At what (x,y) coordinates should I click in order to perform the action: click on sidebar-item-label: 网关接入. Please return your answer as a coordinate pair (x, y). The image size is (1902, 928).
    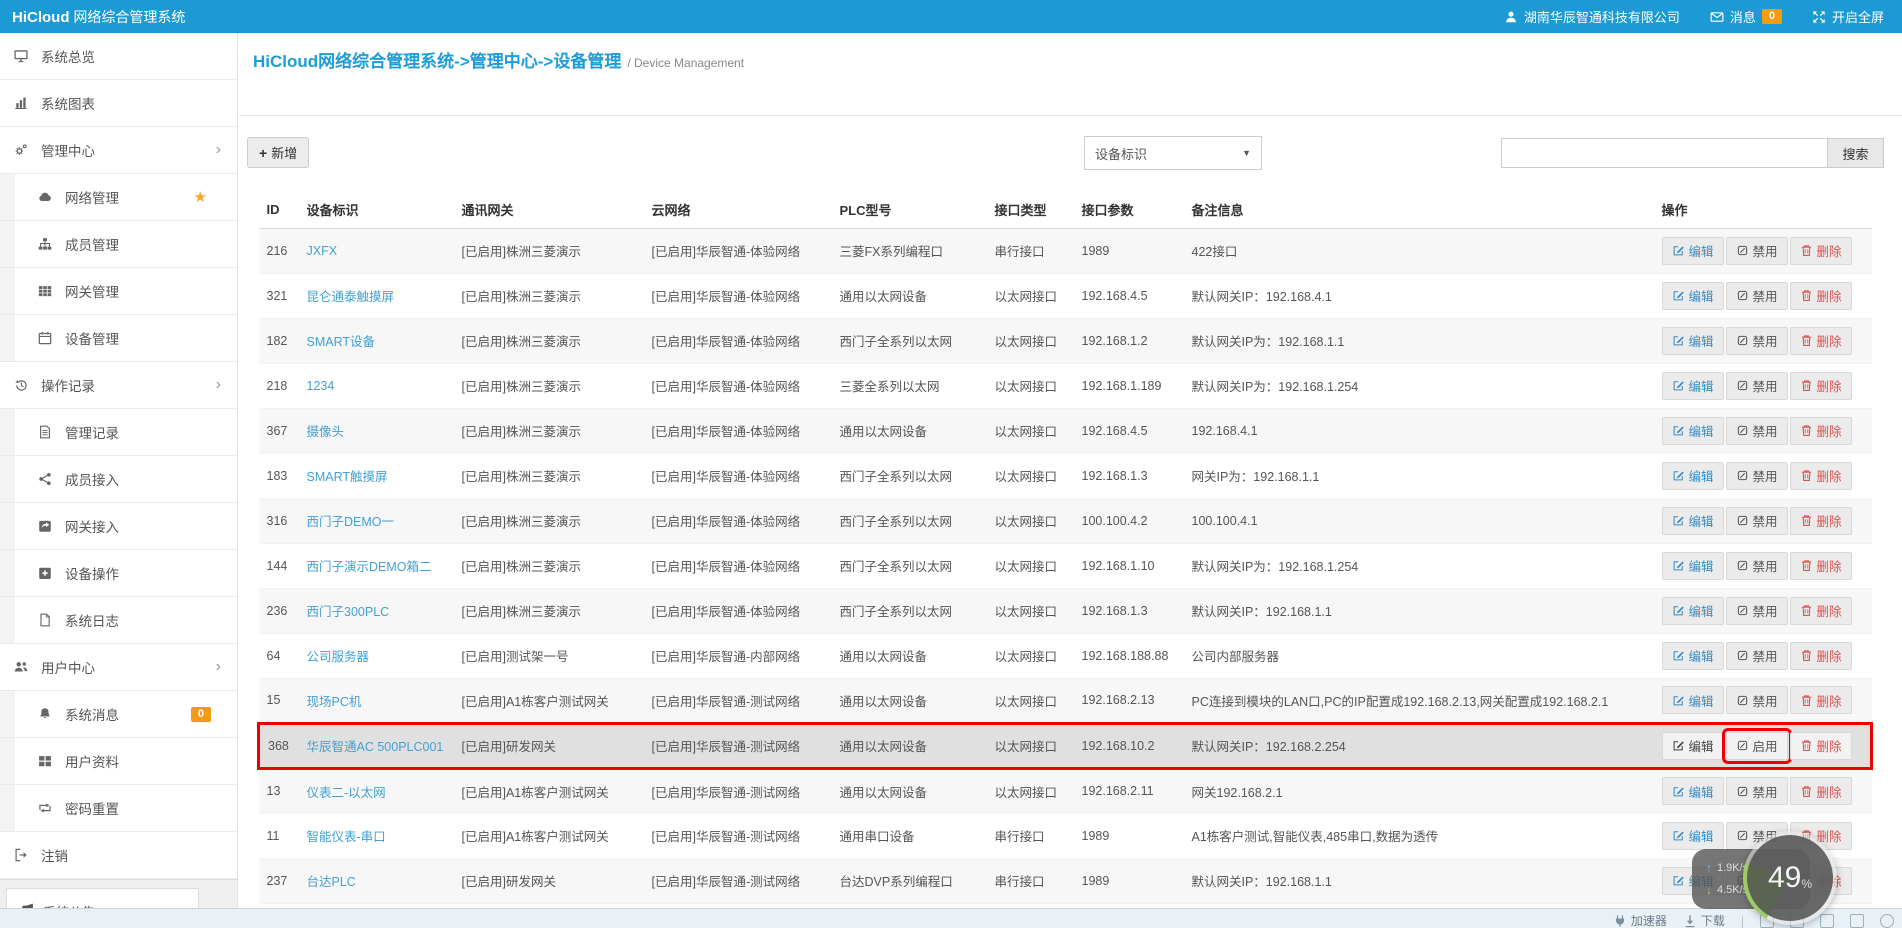
    Looking at the image, I should click on (92, 527).